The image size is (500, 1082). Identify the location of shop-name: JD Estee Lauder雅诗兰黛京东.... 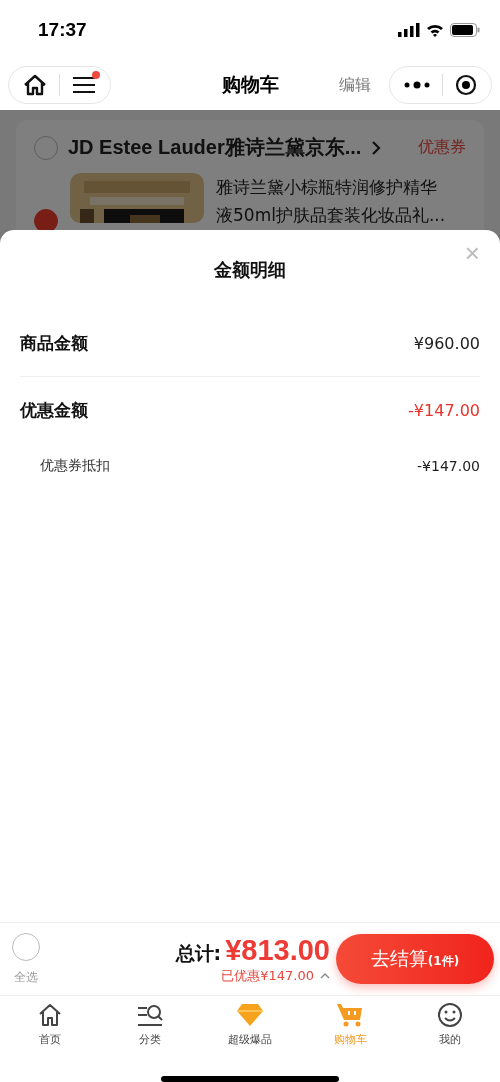
(215, 147).